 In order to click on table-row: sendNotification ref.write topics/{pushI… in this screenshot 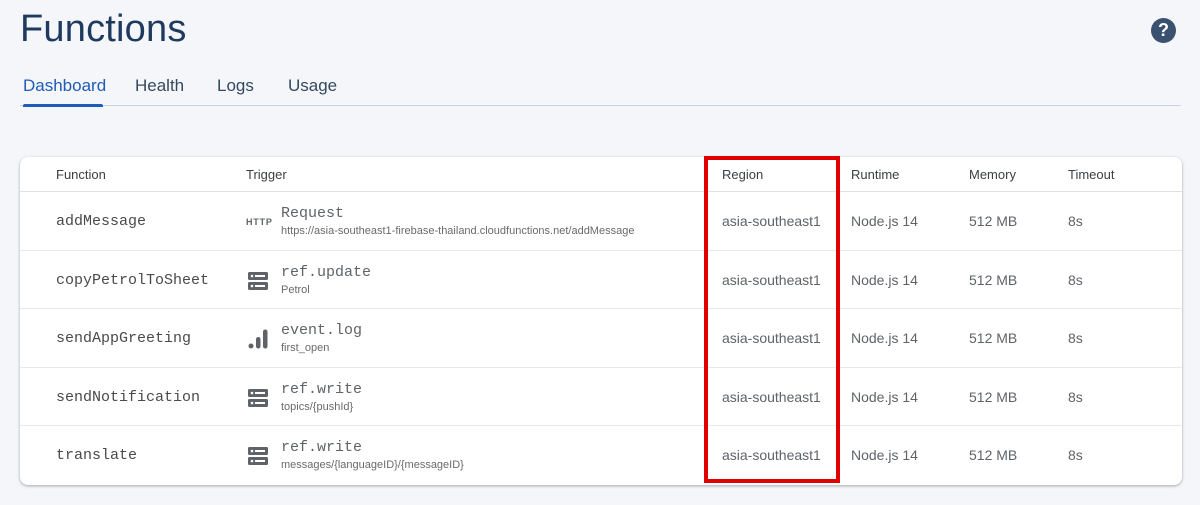, I will do `click(601, 397)`.